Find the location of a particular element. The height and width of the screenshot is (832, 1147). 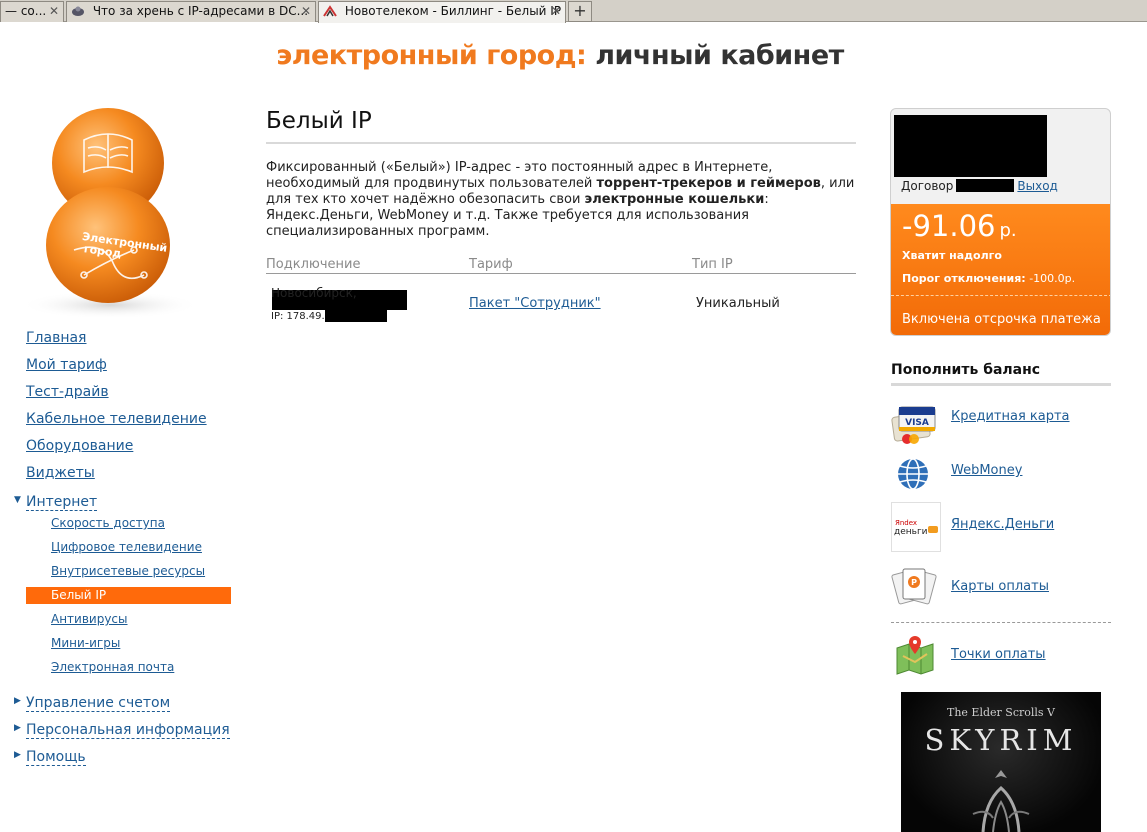

account-info: Договор Выход is located at coordinates (1000, 156).